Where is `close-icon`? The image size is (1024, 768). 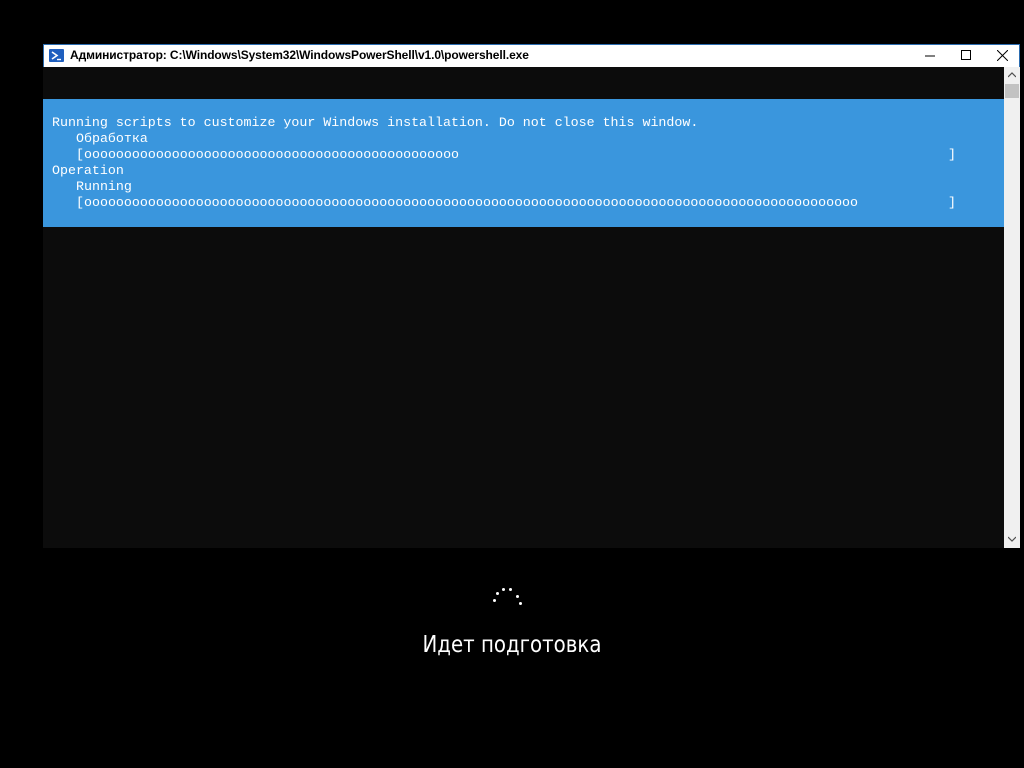
close-icon is located at coordinates (1002, 55).